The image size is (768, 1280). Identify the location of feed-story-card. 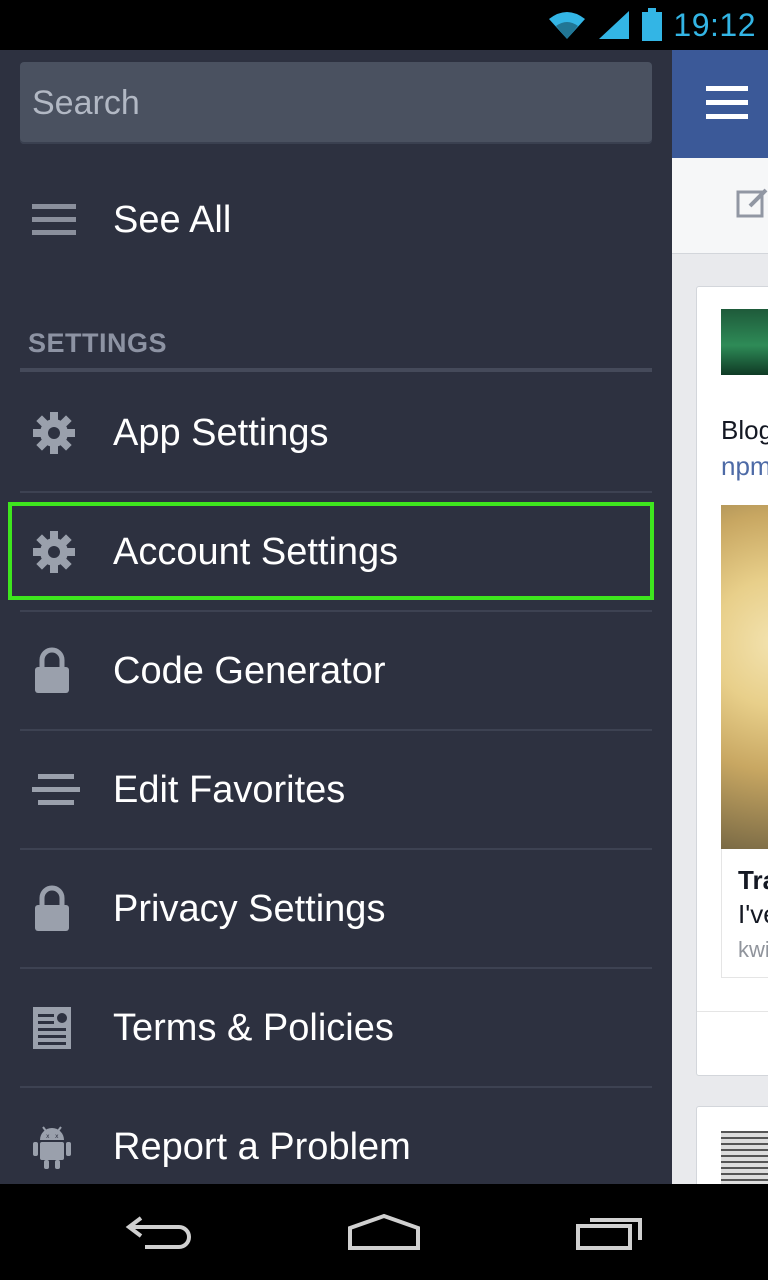
(732, 1145).